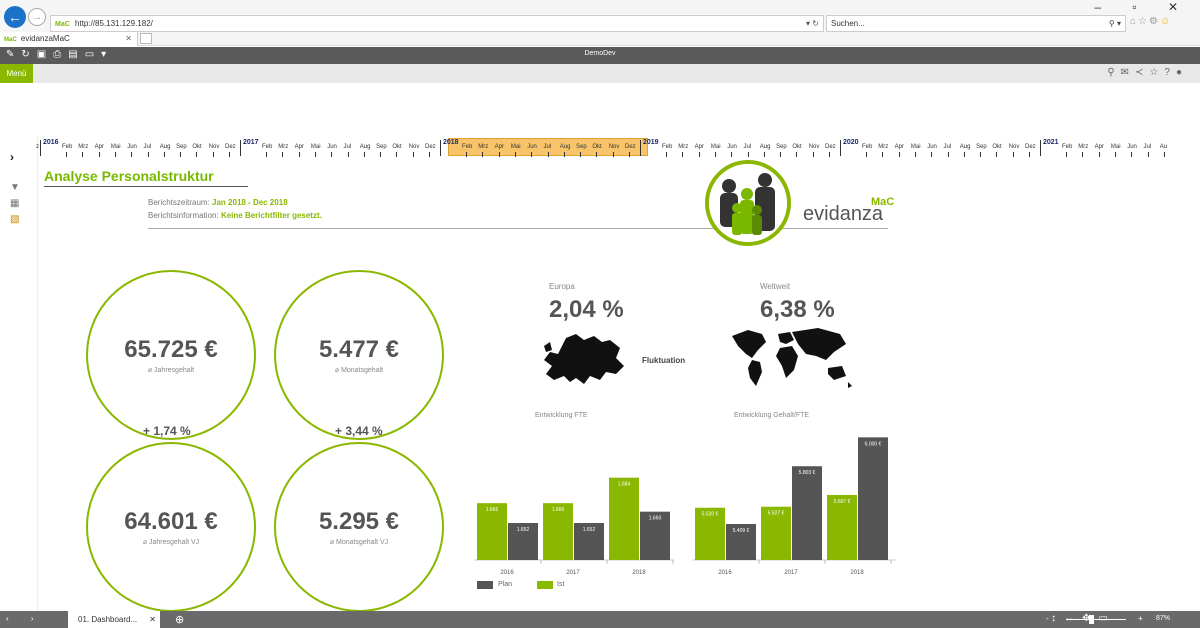  What do you see at coordinates (1113, 72) in the screenshot?
I see `search-icon: ⚲` at bounding box center [1113, 72].